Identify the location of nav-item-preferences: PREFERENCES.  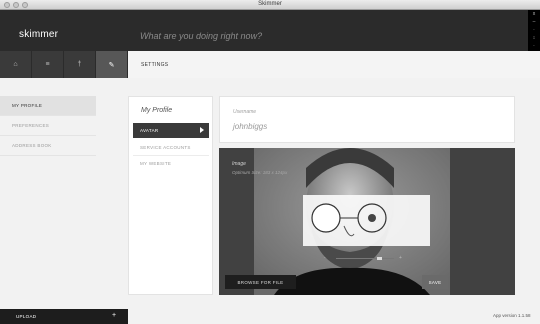
(48, 126).